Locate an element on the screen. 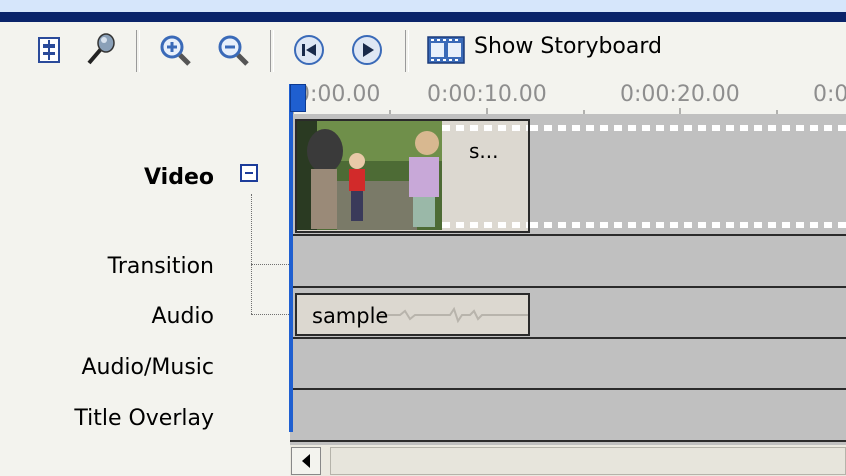 The image size is (846, 476). video-clip-thumbnail is located at coordinates (369, 175).